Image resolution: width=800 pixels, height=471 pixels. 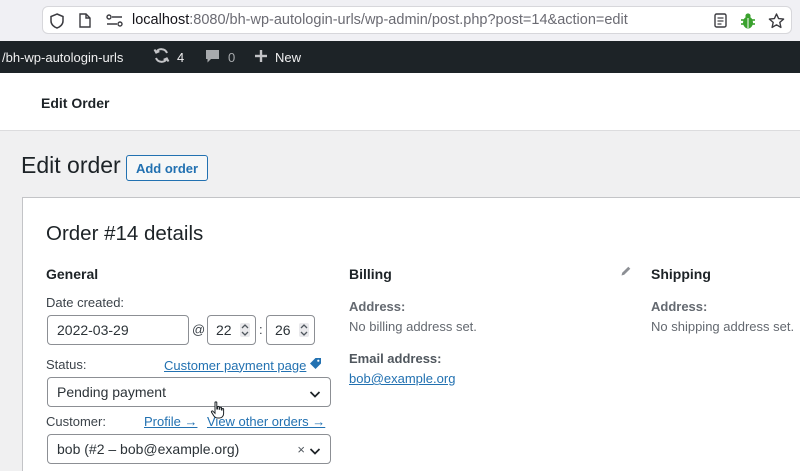 What do you see at coordinates (161, 20) in the screenshot?
I see `url-host: localhost` at bounding box center [161, 20].